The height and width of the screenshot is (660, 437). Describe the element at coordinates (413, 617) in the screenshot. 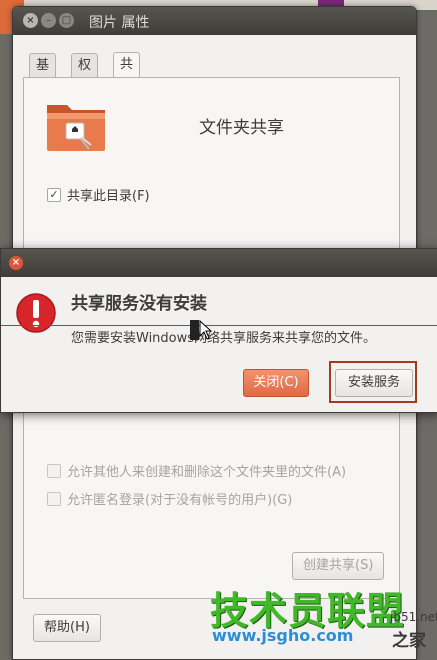

I see `watermark-jb51: jb51.net` at that location.